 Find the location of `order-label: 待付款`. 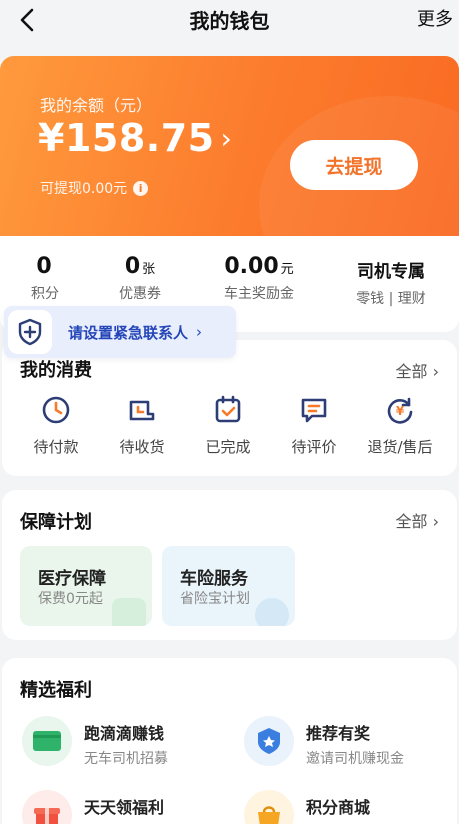

order-label: 待付款 is located at coordinates (56, 447).